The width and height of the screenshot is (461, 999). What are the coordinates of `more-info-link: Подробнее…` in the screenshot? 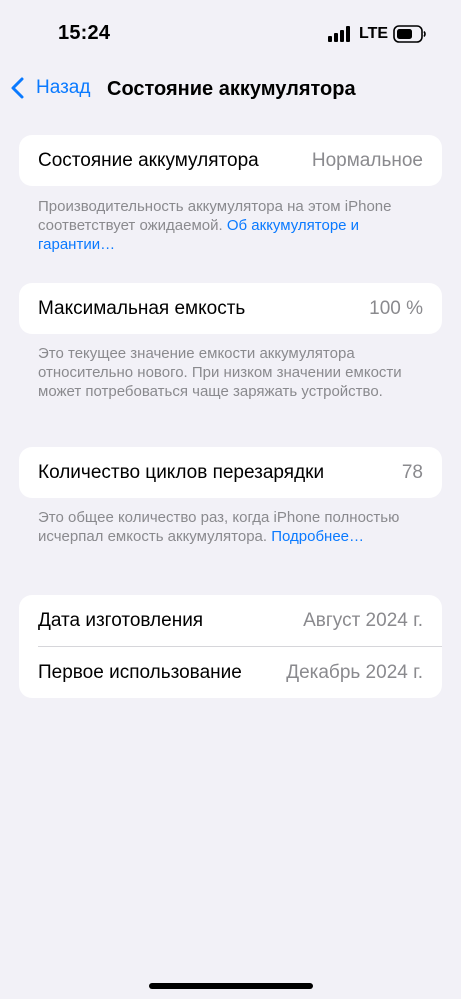 It's located at (317, 536).